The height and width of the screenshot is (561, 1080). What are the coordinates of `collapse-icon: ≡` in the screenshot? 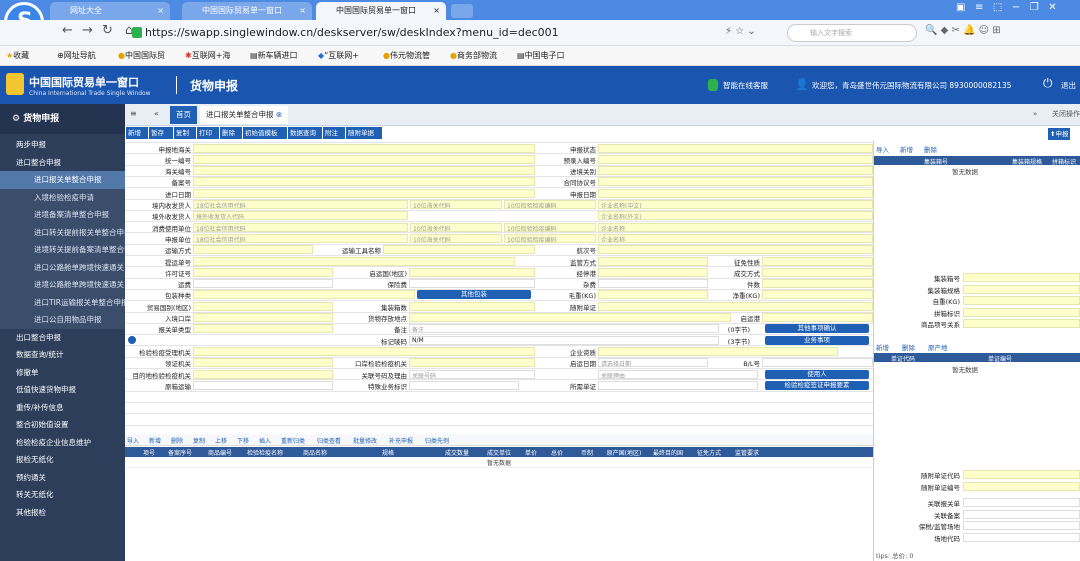 It's located at (133, 113).